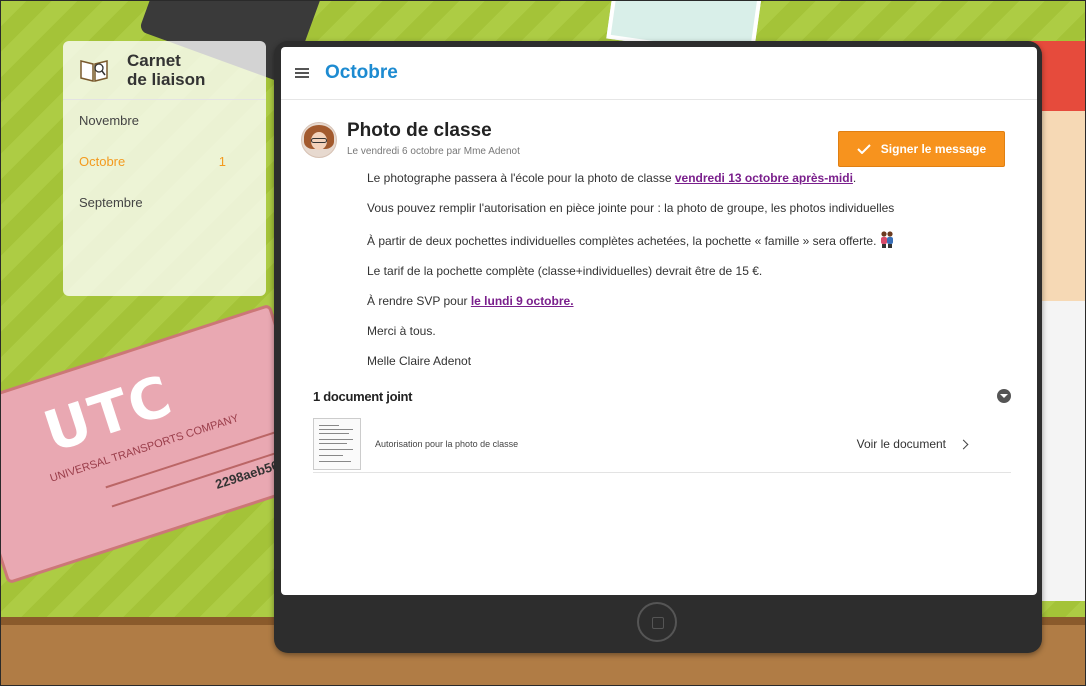 The image size is (1086, 686). I want to click on message-paragraph: Merci à tous., so click(401, 331).